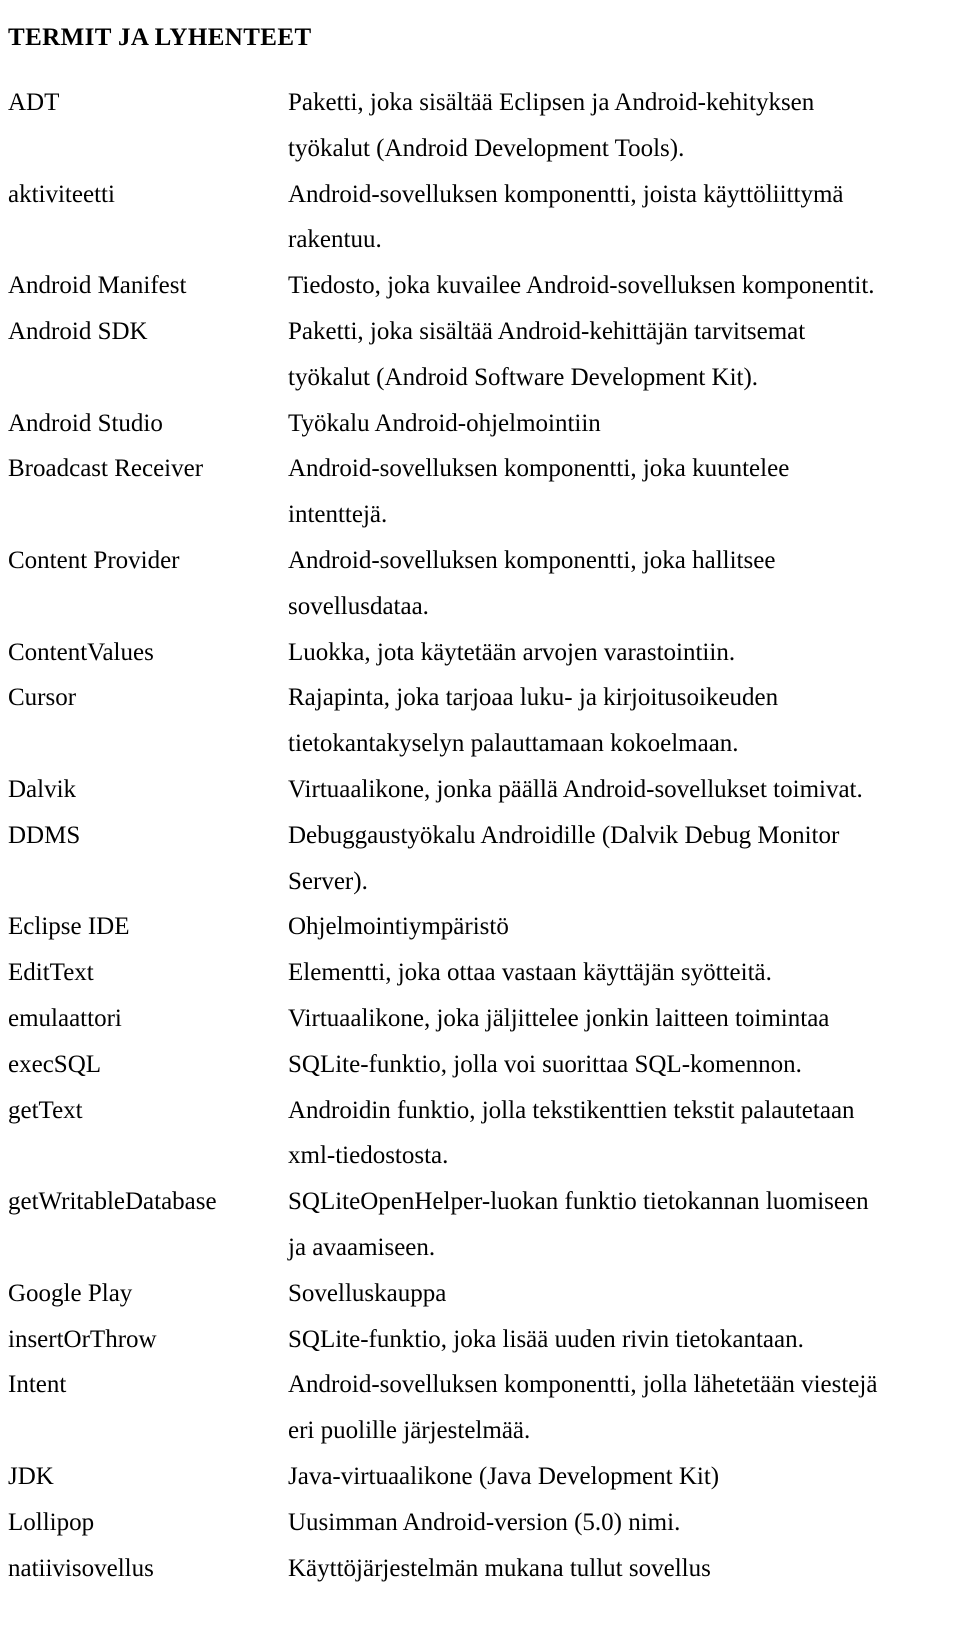 The height and width of the screenshot is (1649, 960). Describe the element at coordinates (81, 1568) in the screenshot. I see `glossary-term: natiivisovellus` at that location.